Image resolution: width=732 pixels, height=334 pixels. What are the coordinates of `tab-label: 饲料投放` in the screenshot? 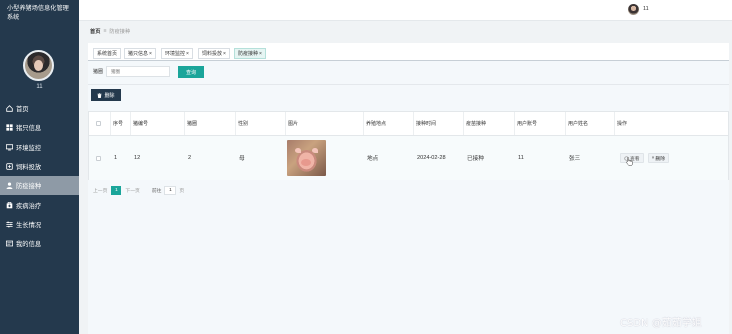 It's located at (212, 54).